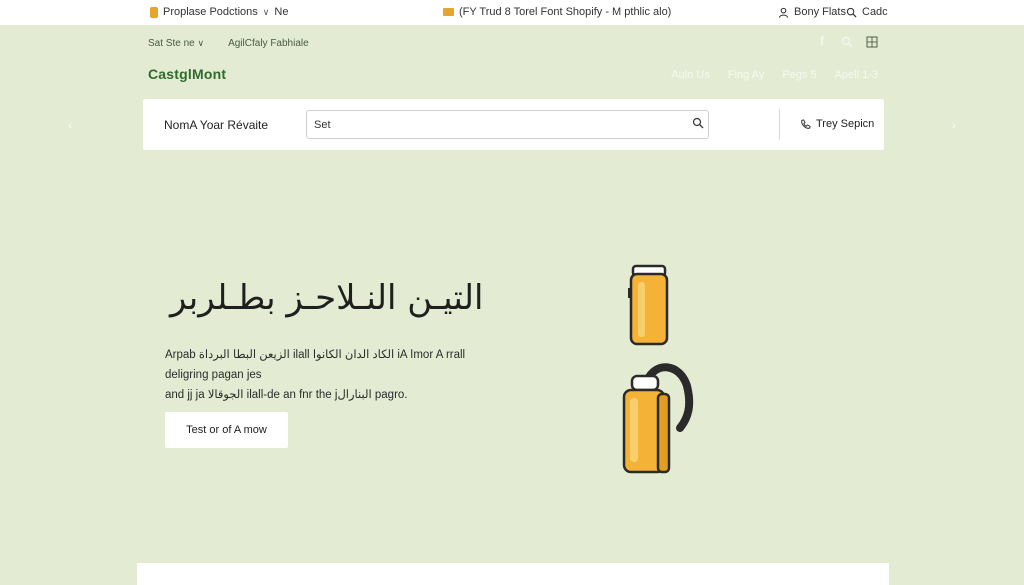 This screenshot has width=1024, height=585. Describe the element at coordinates (779, 124) in the screenshot. I see `divider` at that location.